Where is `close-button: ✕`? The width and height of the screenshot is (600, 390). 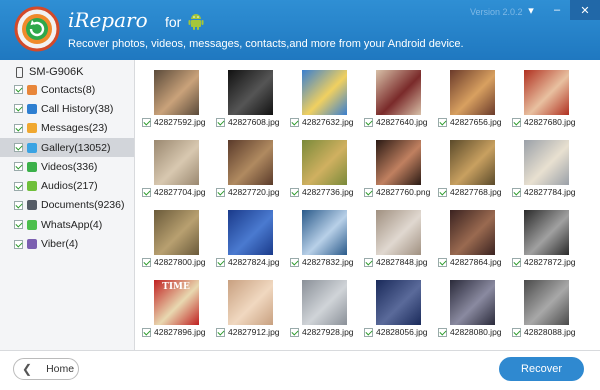 close-button: ✕ is located at coordinates (585, 10).